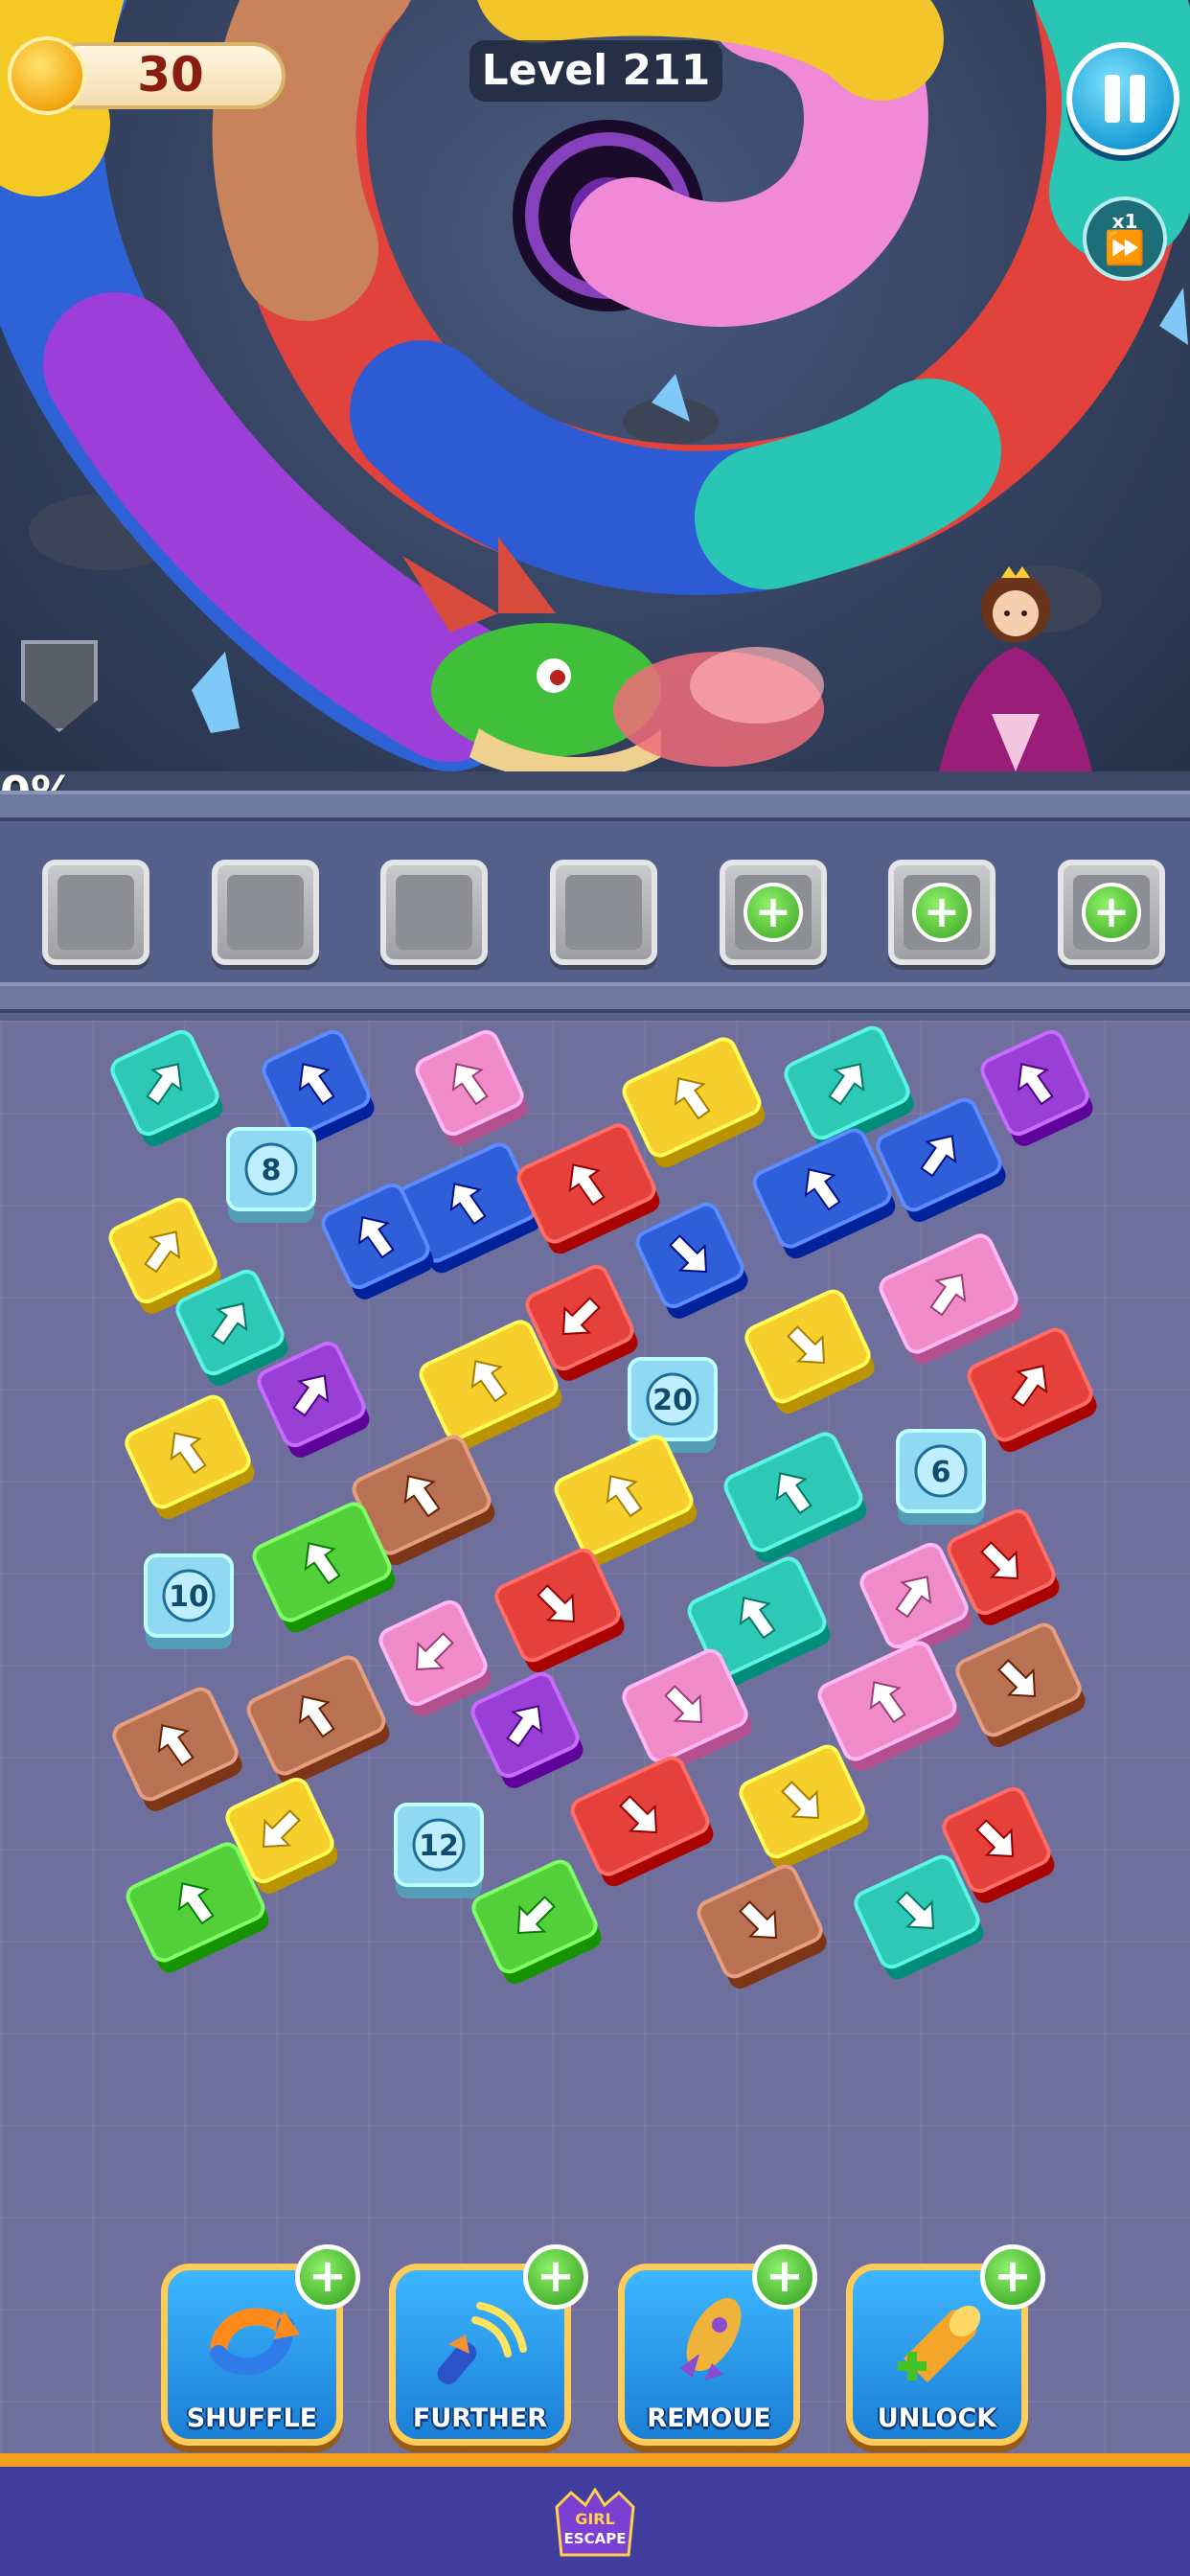 This screenshot has width=1190, height=2576. What do you see at coordinates (595, 997) in the screenshot?
I see `slot-rail-bottom` at bounding box center [595, 997].